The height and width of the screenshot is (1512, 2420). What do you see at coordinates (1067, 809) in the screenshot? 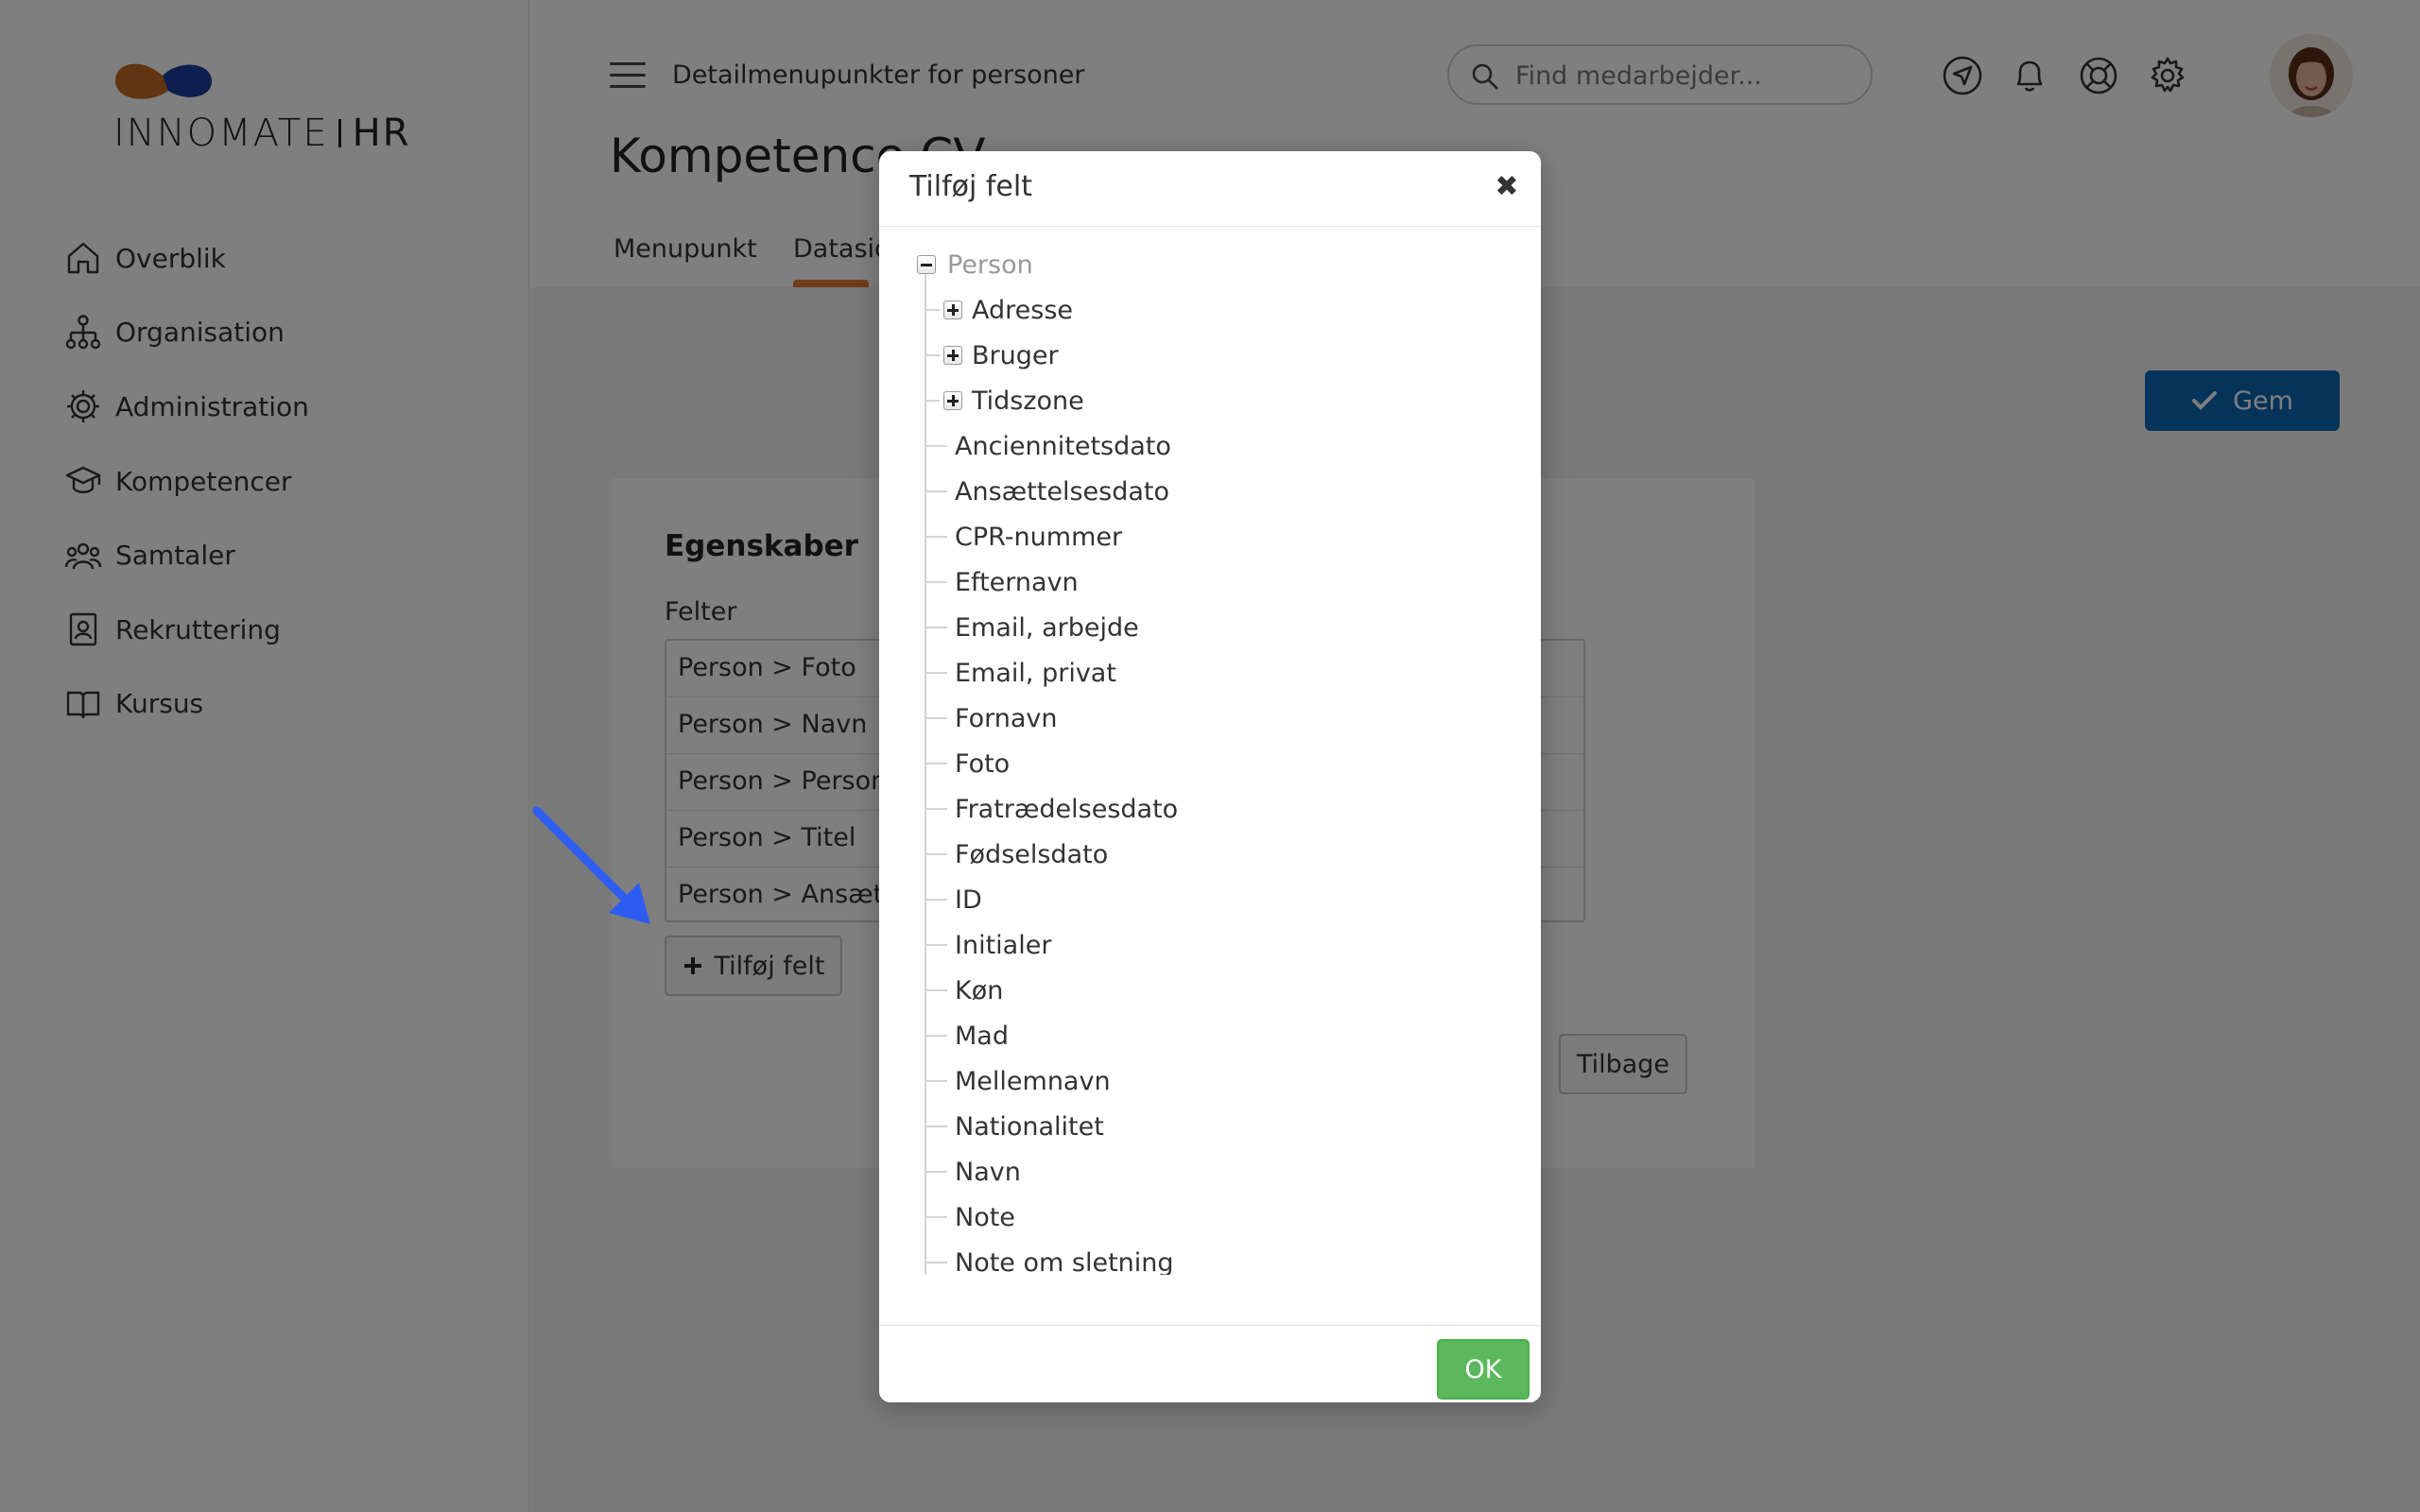
I see `tree-leaf-label: Fratrædelsesdato` at bounding box center [1067, 809].